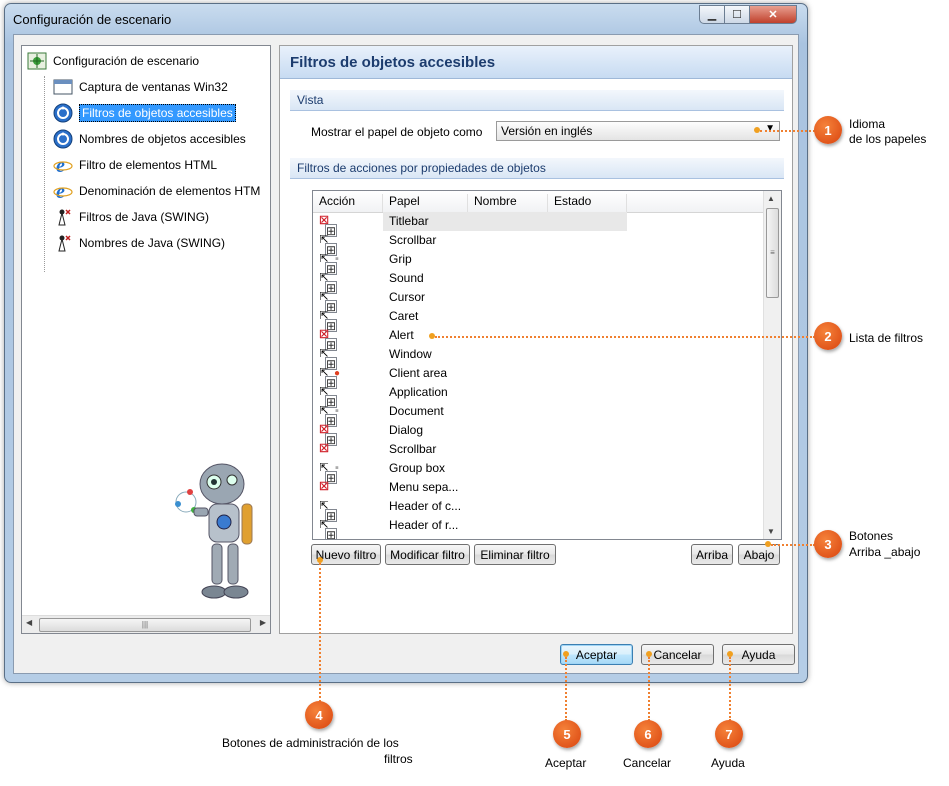 The height and width of the screenshot is (786, 949). I want to click on tree-item-java-names: Nombres de Java (SWING), so click(138, 243).